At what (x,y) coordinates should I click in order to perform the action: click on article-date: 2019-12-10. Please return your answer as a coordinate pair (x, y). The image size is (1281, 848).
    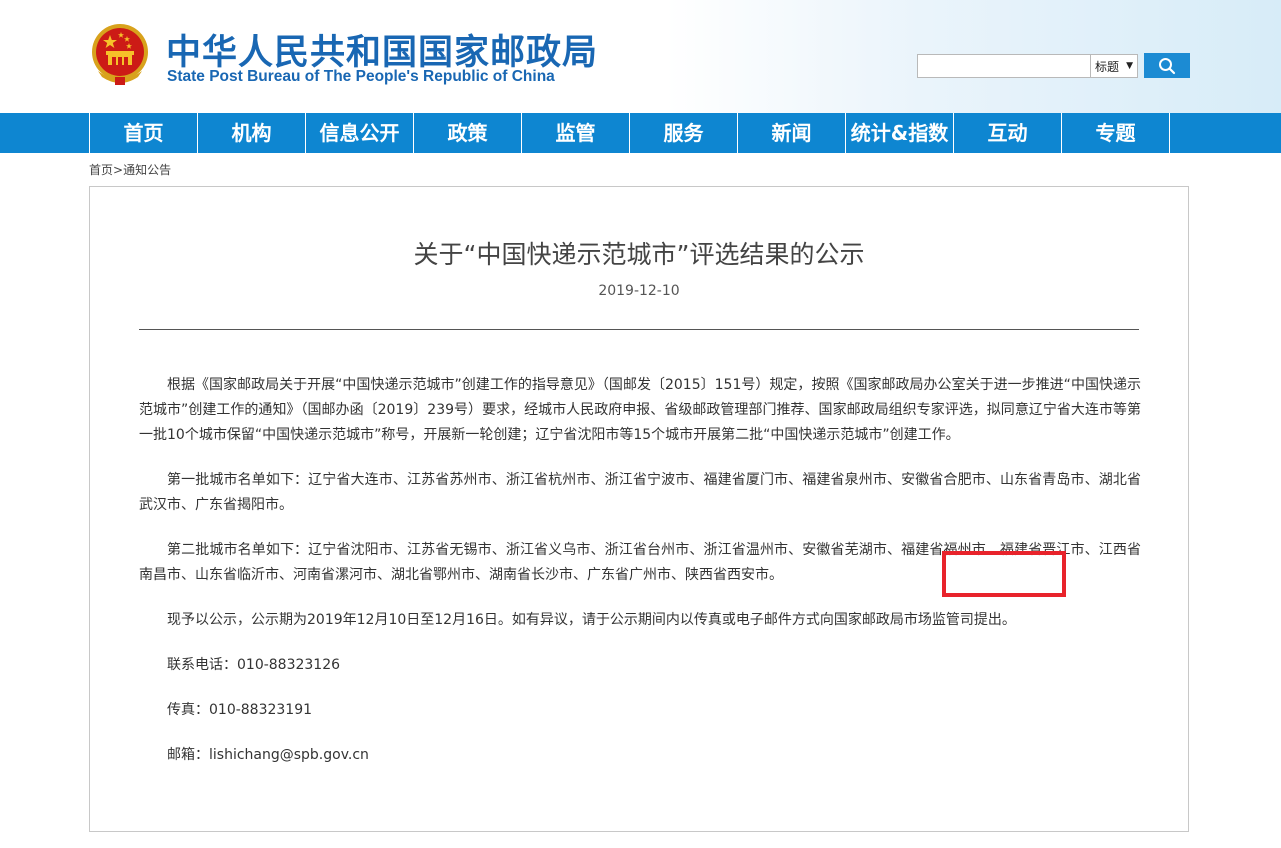
    Looking at the image, I should click on (639, 291).